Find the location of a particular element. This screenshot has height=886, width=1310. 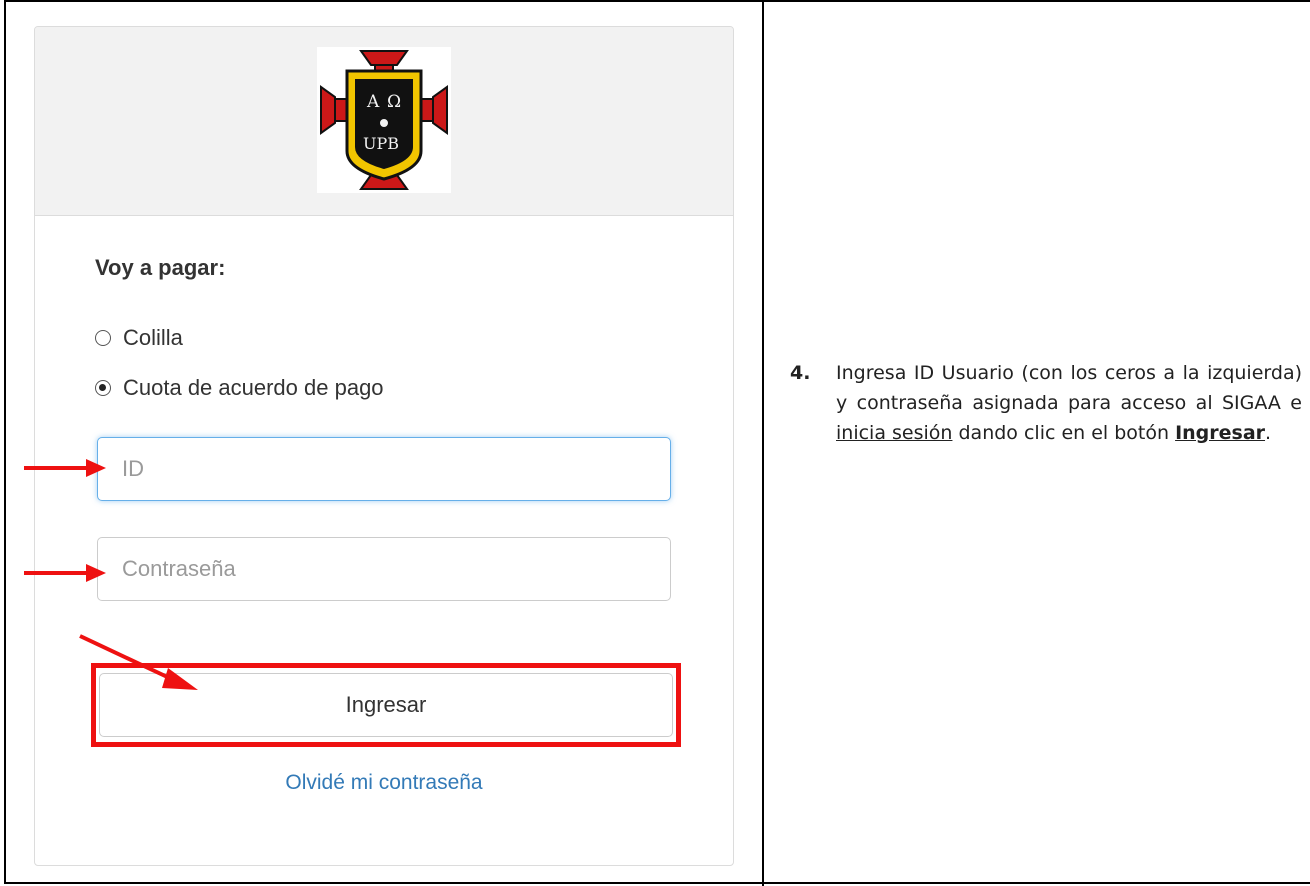

logo-upb: UPB is located at coordinates (381, 143).